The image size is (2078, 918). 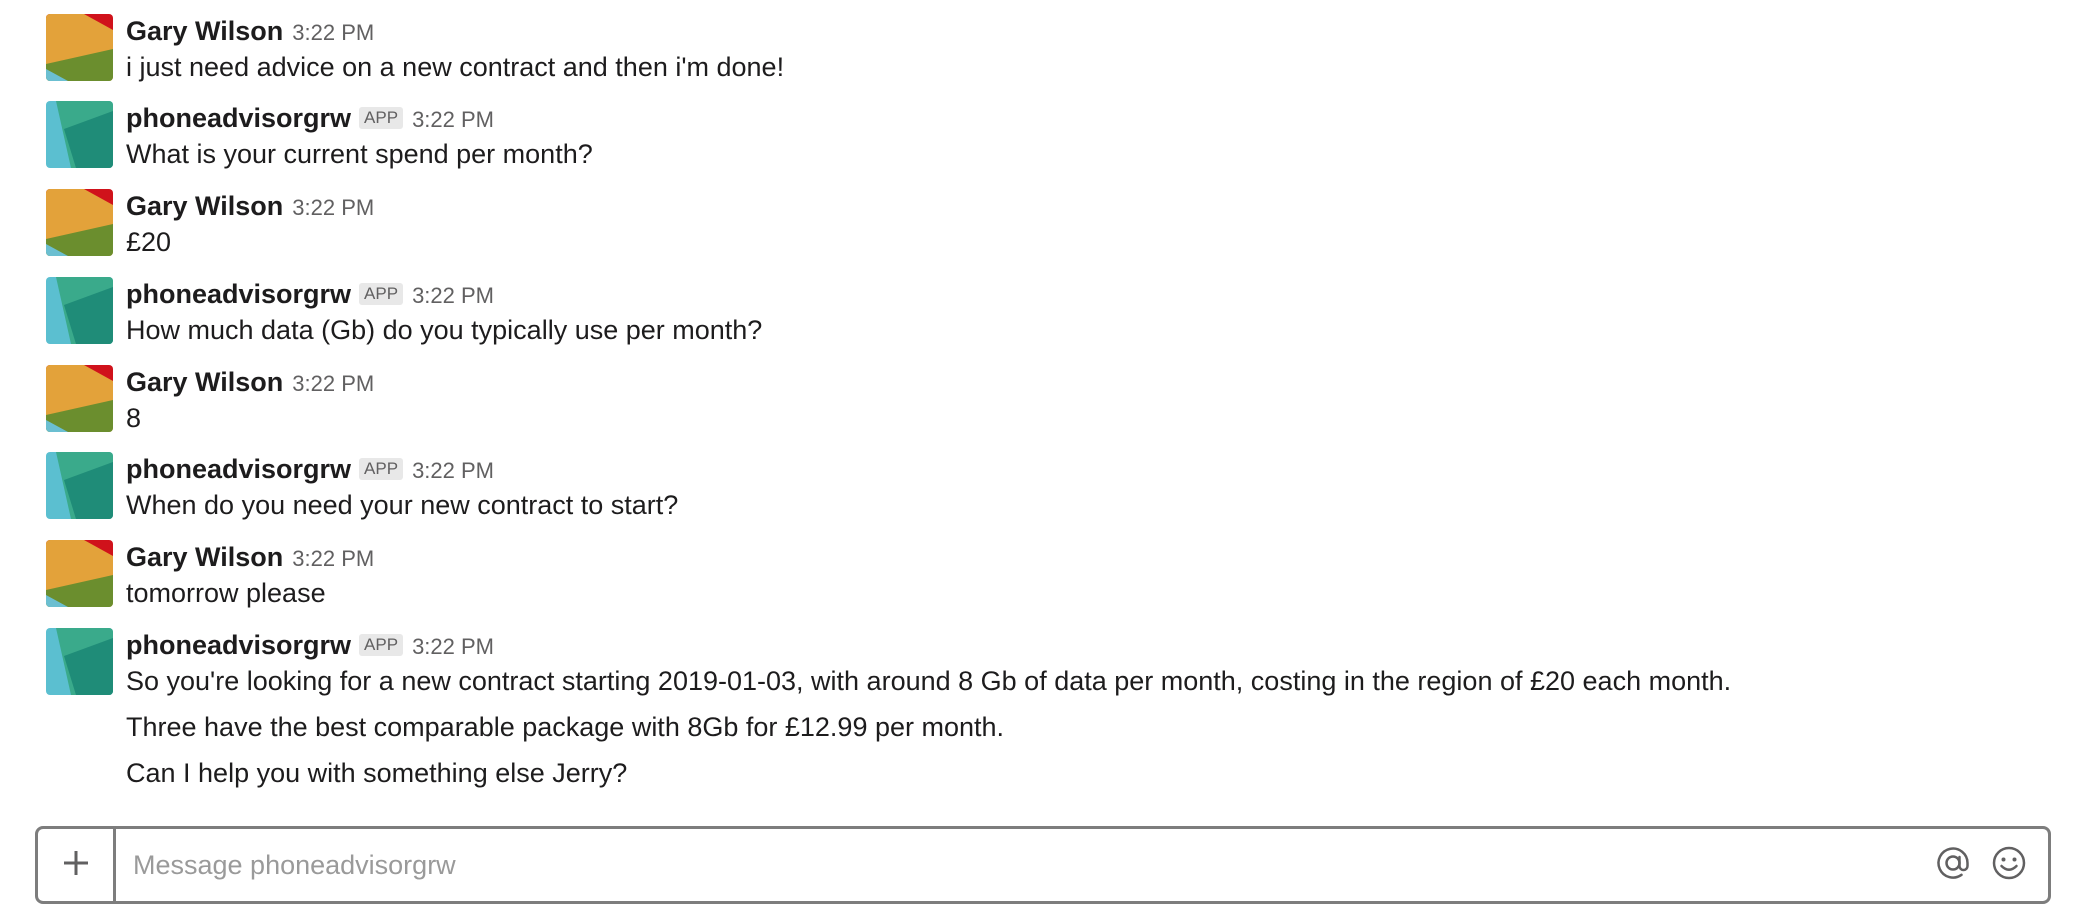 What do you see at coordinates (226, 593) in the screenshot?
I see `message-text: tomorrow please` at bounding box center [226, 593].